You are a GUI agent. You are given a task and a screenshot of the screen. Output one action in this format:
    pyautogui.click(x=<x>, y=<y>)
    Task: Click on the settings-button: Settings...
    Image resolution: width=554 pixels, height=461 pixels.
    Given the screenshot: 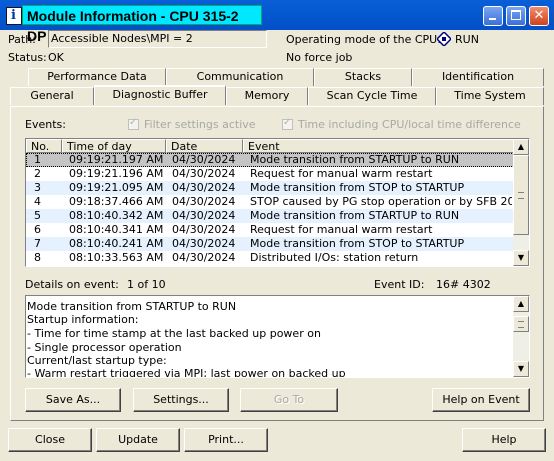 What is the action you would take?
    pyautogui.click(x=181, y=400)
    